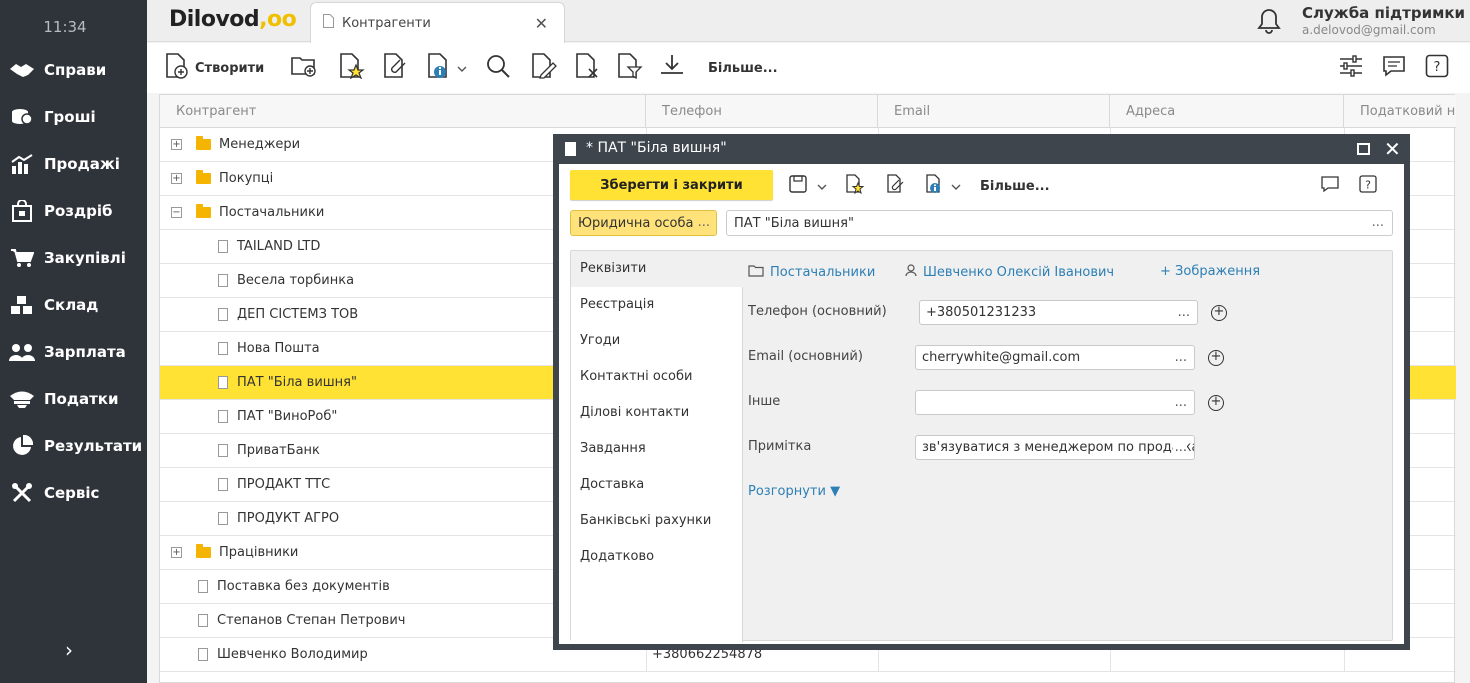 Image resolution: width=1470 pixels, height=683 pixels. What do you see at coordinates (279, 246) in the screenshot?
I see `name-text: TAILAND LTD` at bounding box center [279, 246].